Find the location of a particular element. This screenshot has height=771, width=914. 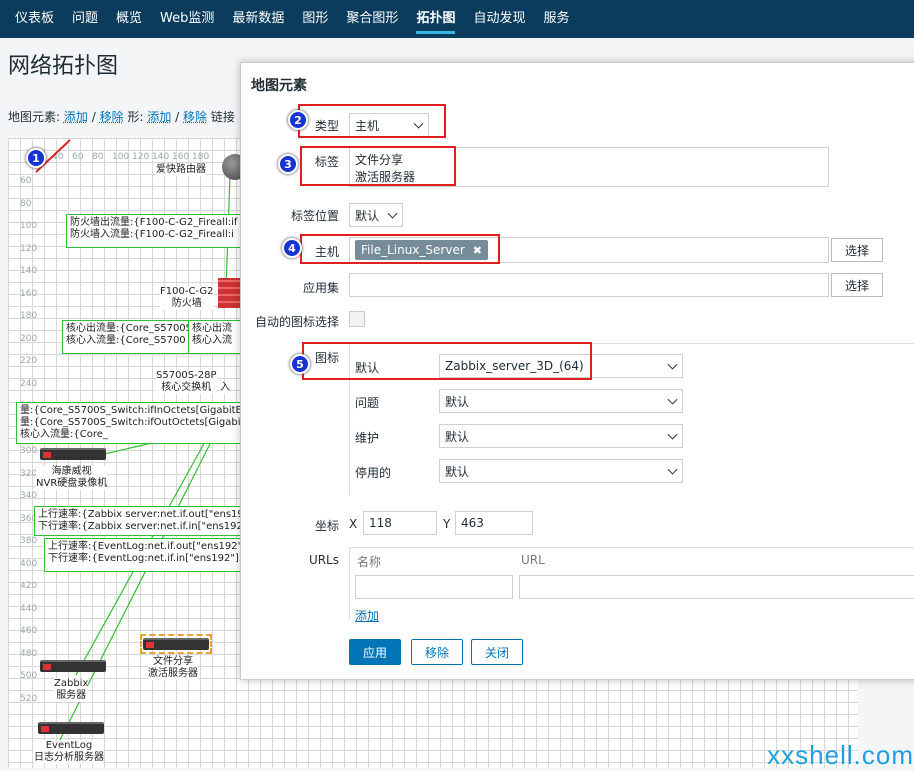

nvr-label: 海康威视 NVR硬盘录像机 is located at coordinates (72, 478).